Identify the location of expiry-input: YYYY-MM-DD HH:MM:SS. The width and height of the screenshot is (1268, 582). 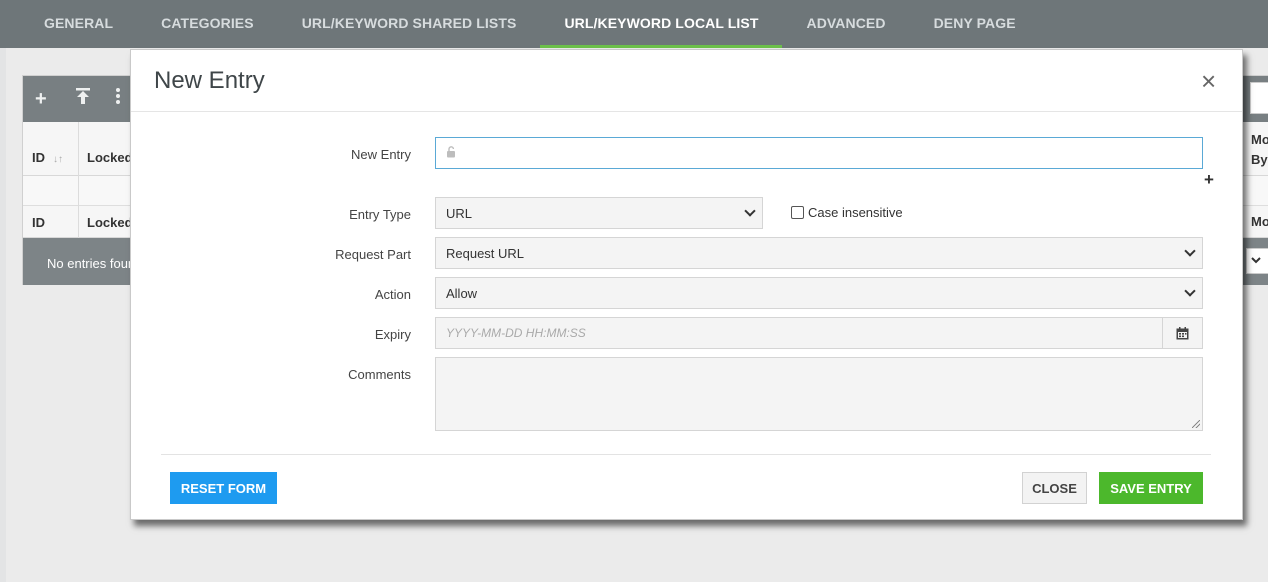
(819, 333).